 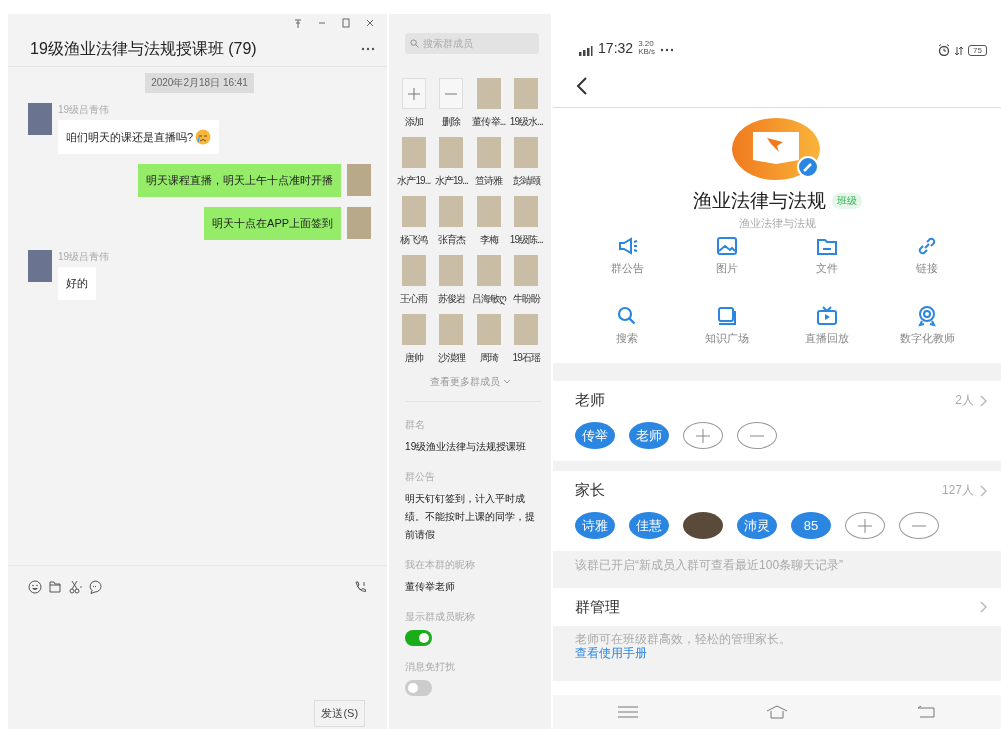 What do you see at coordinates (683, 639) in the screenshot?
I see `hint-text: 老师可在班级群高效，轻松的管理家长。` at bounding box center [683, 639].